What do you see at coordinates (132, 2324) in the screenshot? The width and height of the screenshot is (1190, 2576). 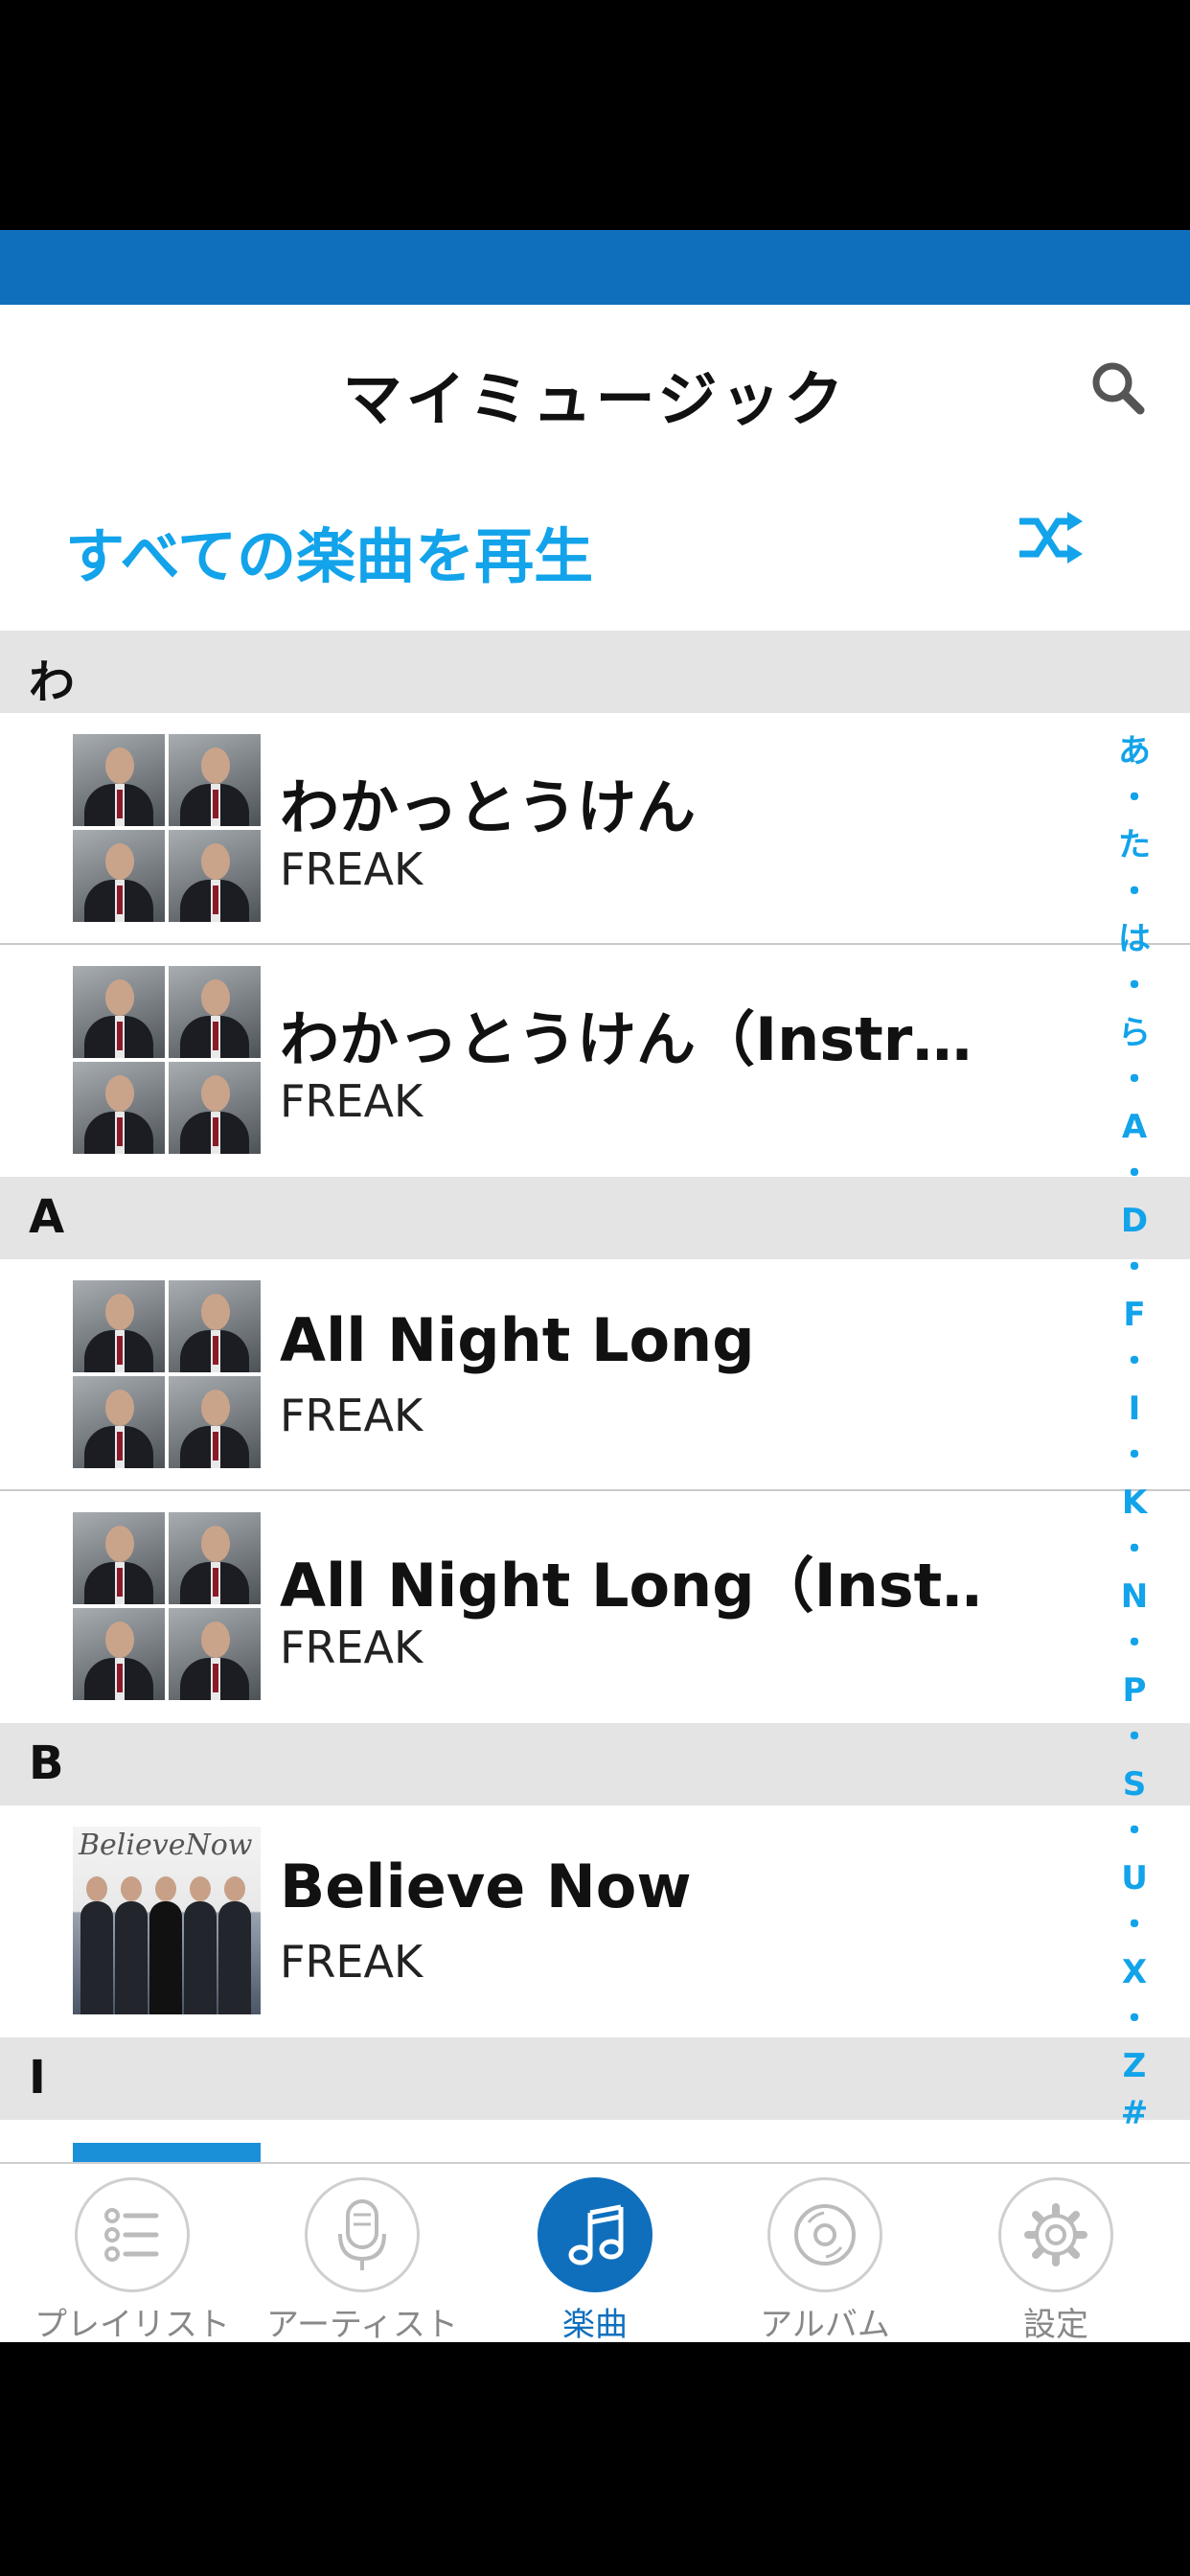 I see `tab-label: プレイリスト` at bounding box center [132, 2324].